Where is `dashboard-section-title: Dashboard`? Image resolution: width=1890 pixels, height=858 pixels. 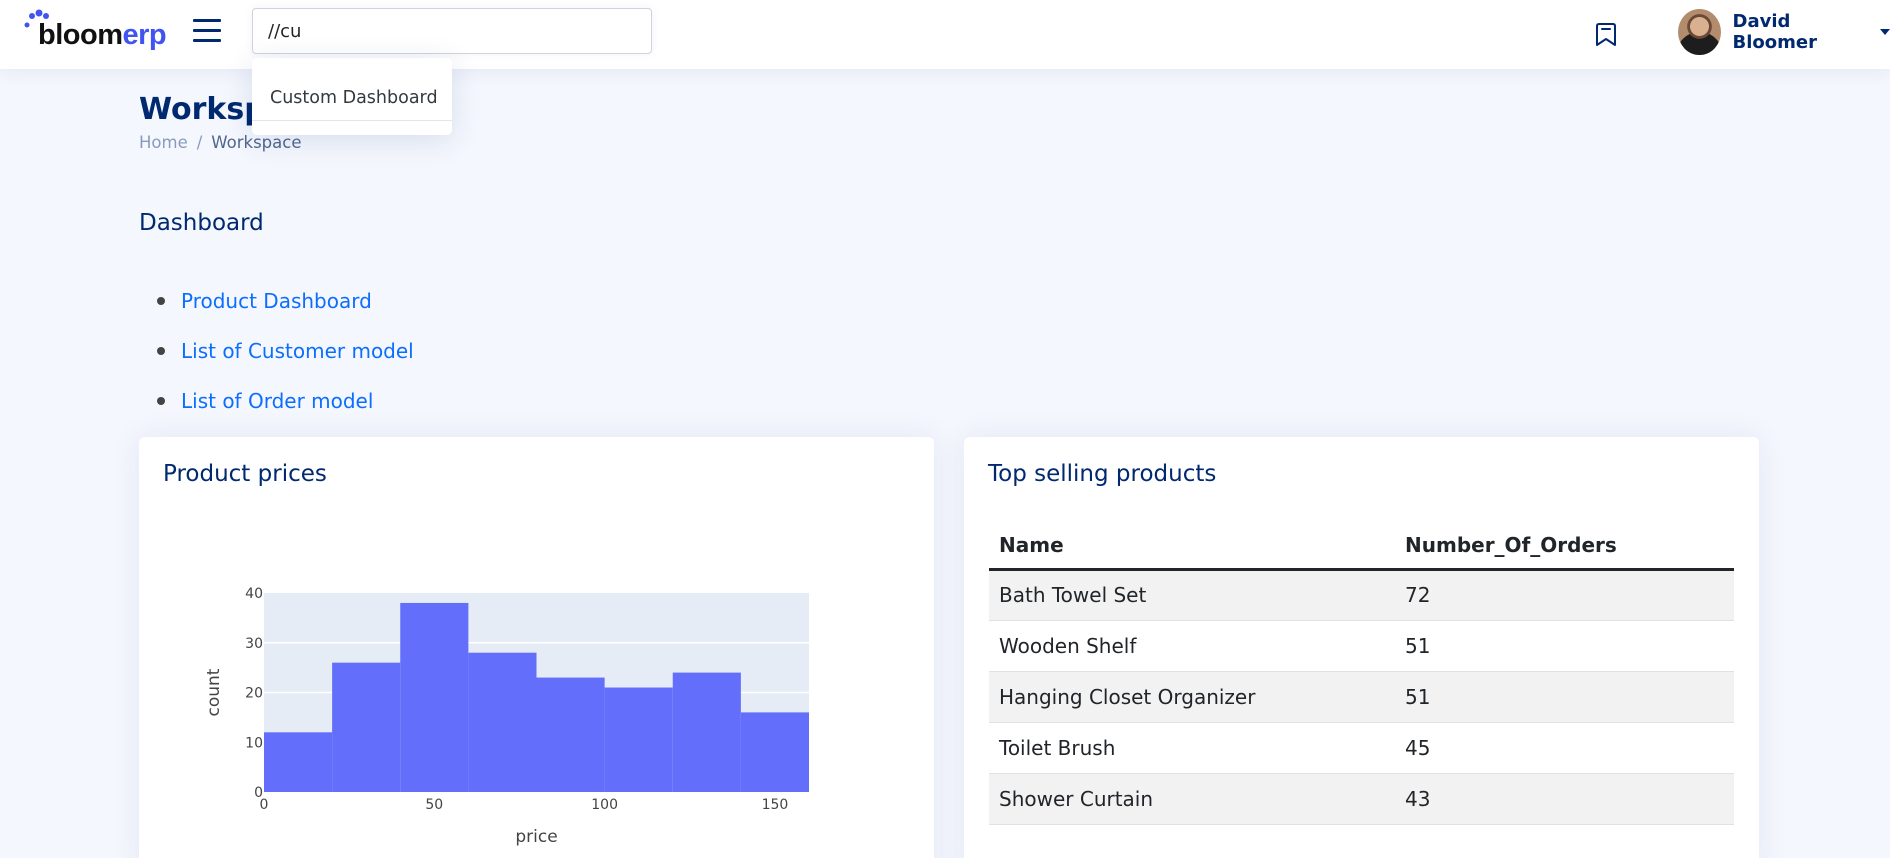 dashboard-section-title: Dashboard is located at coordinates (201, 223).